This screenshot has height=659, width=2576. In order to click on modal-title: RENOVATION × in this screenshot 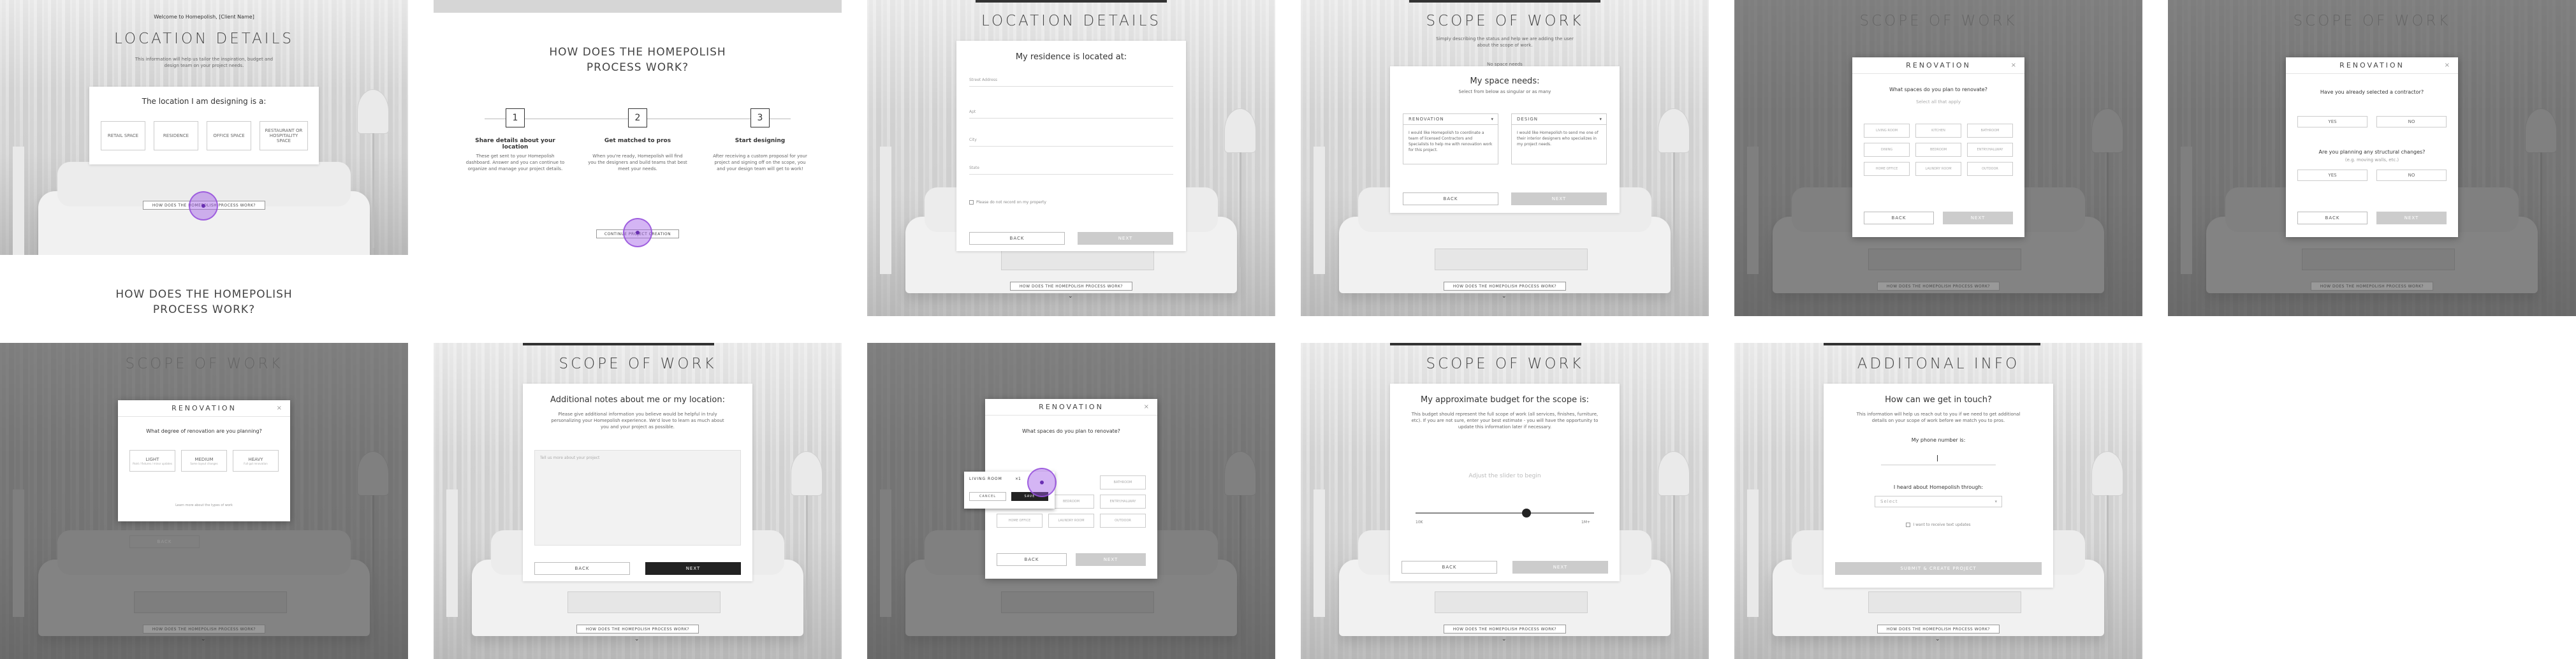, I will do `click(1071, 407)`.